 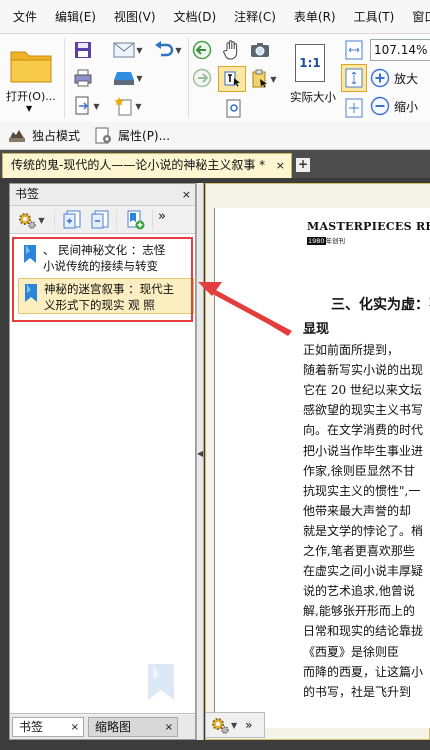 What do you see at coordinates (103, 135) in the screenshot?
I see `properties-icon` at bounding box center [103, 135].